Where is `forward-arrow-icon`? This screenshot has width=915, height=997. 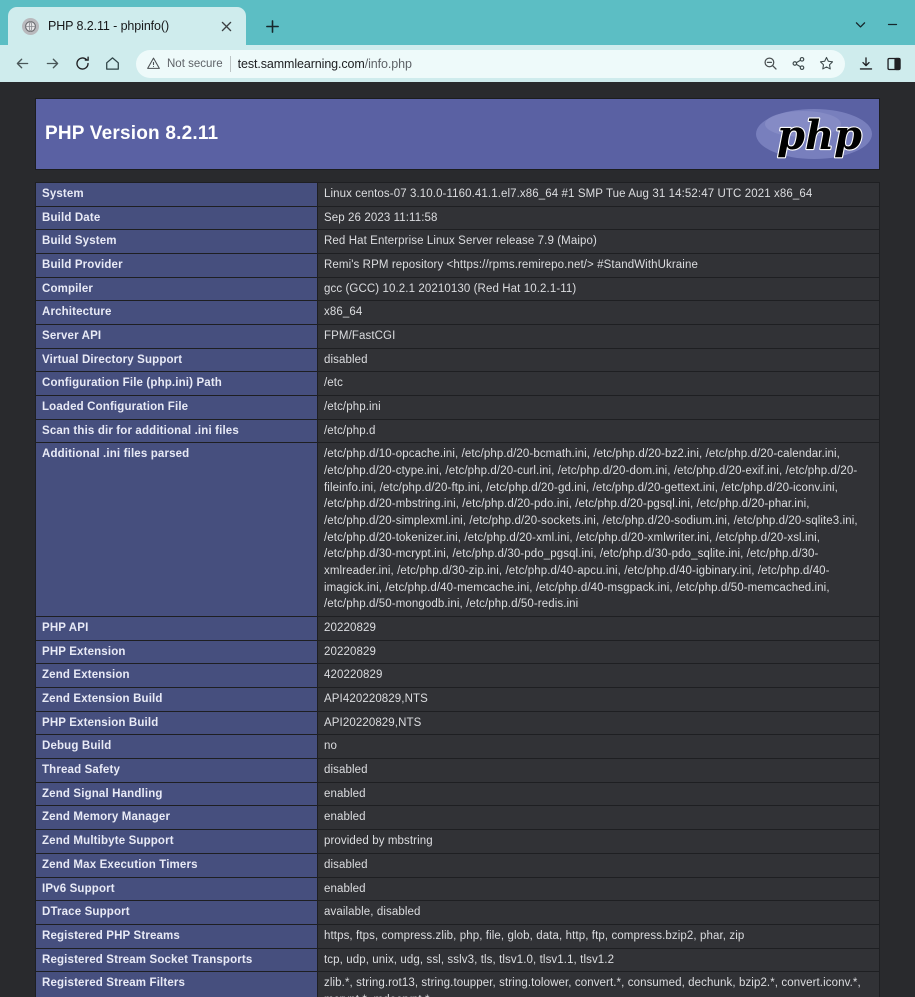
forward-arrow-icon is located at coordinates (52, 64).